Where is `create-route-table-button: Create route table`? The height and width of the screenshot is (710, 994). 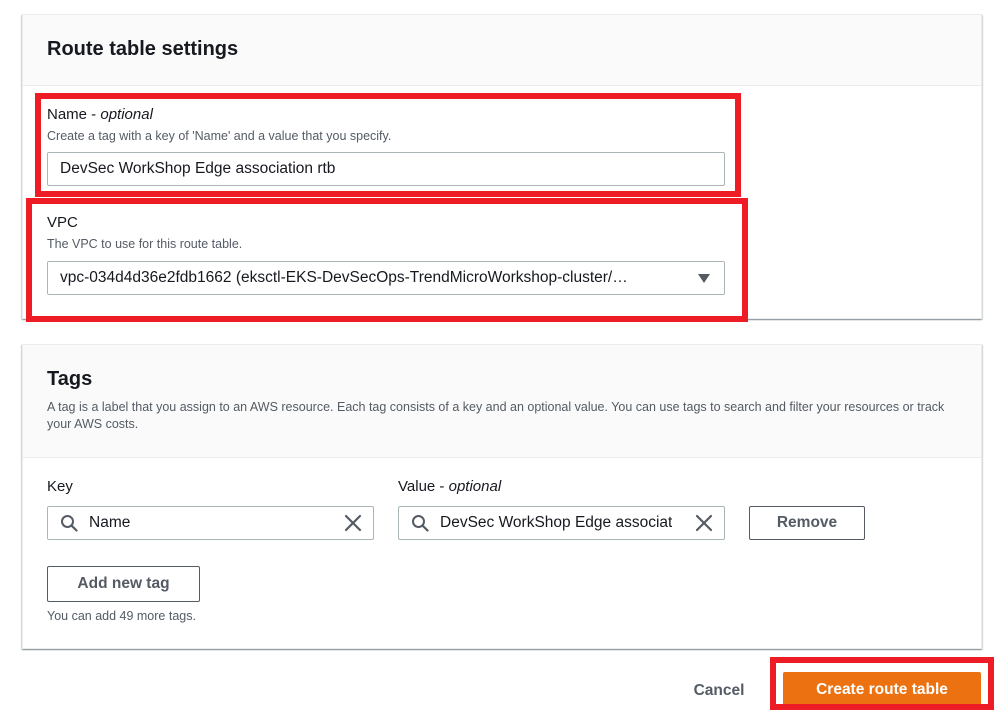
create-route-table-button: Create route table is located at coordinates (882, 690).